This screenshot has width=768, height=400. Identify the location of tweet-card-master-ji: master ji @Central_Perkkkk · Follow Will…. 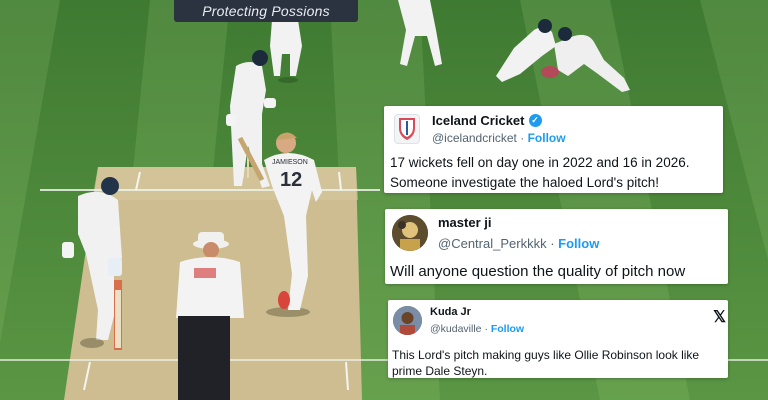
(556, 246).